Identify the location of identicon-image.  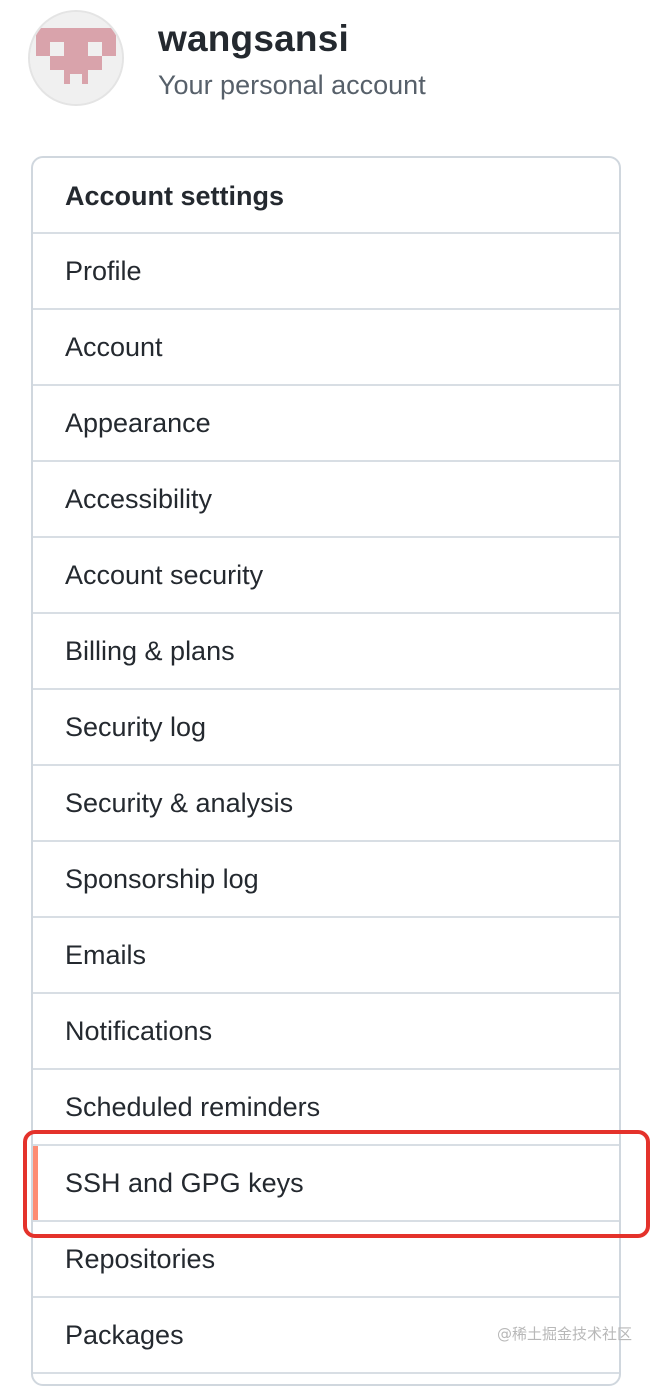
(76, 58).